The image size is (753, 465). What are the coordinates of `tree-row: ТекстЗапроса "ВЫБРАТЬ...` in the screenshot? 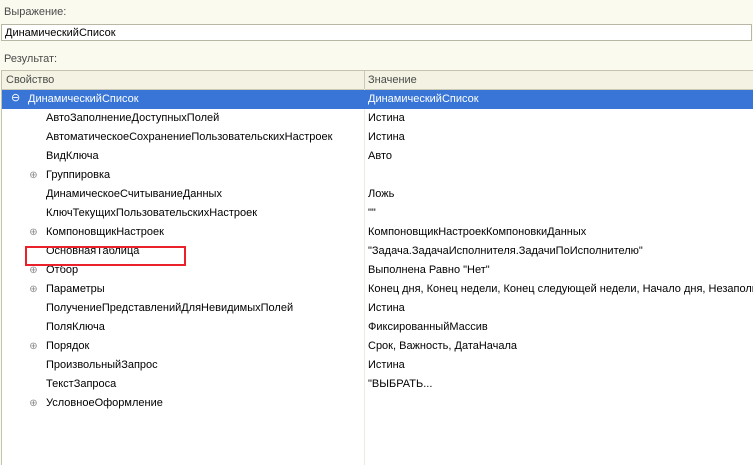 It's located at (377, 384).